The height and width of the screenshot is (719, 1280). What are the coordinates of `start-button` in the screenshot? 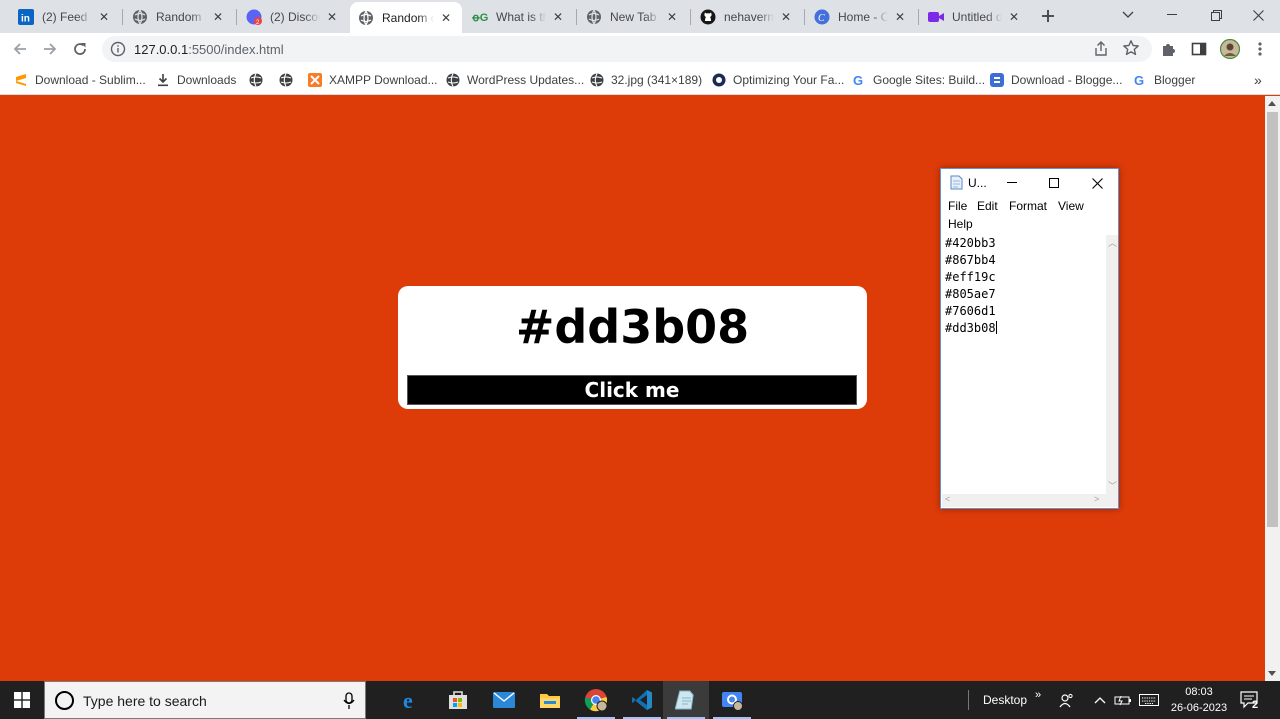 It's located at (22, 700).